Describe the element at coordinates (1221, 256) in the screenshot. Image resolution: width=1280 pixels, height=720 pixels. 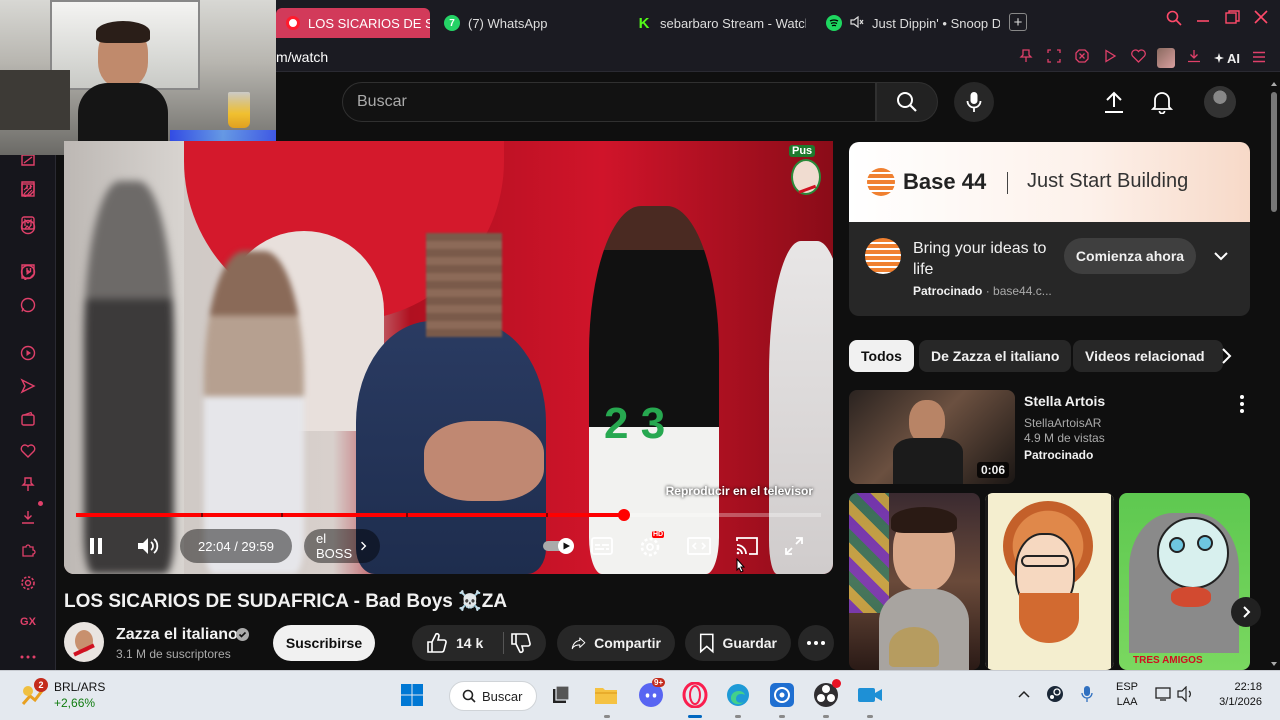
I see `chevron-down-icon` at that location.